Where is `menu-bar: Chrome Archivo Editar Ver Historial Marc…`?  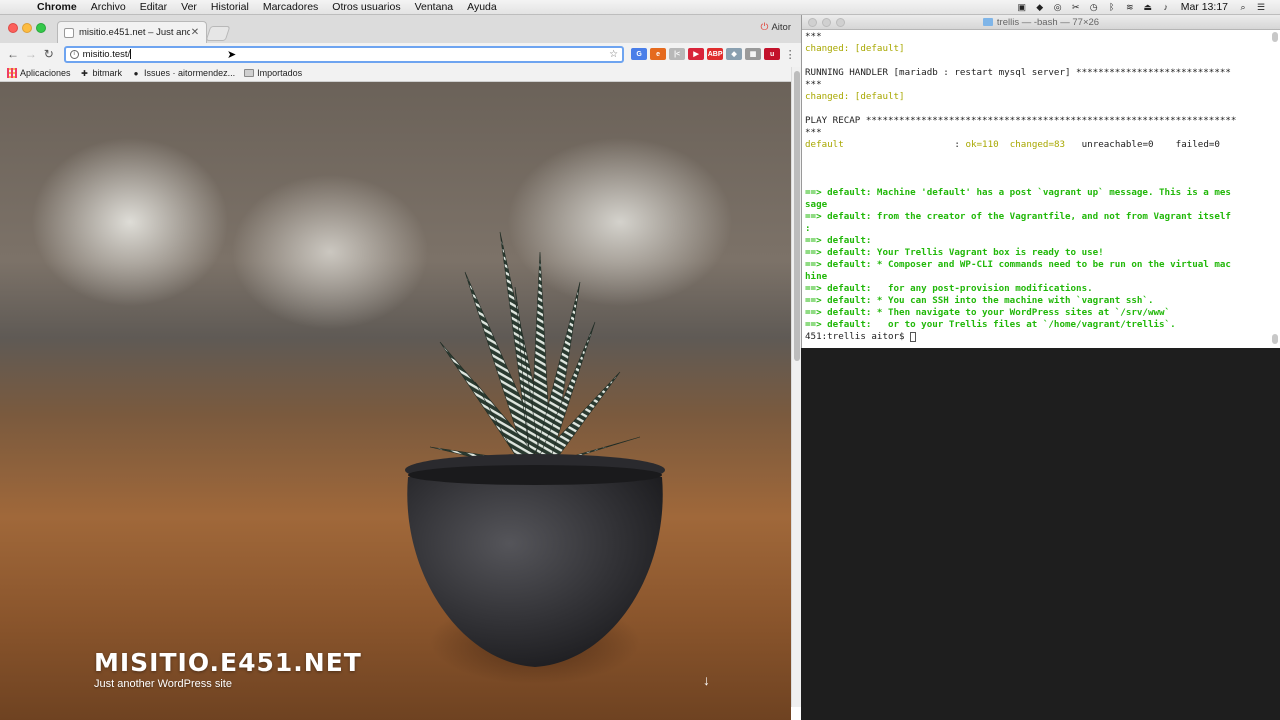 menu-bar: Chrome Archivo Editar Ver Historial Marc… is located at coordinates (640, 7).